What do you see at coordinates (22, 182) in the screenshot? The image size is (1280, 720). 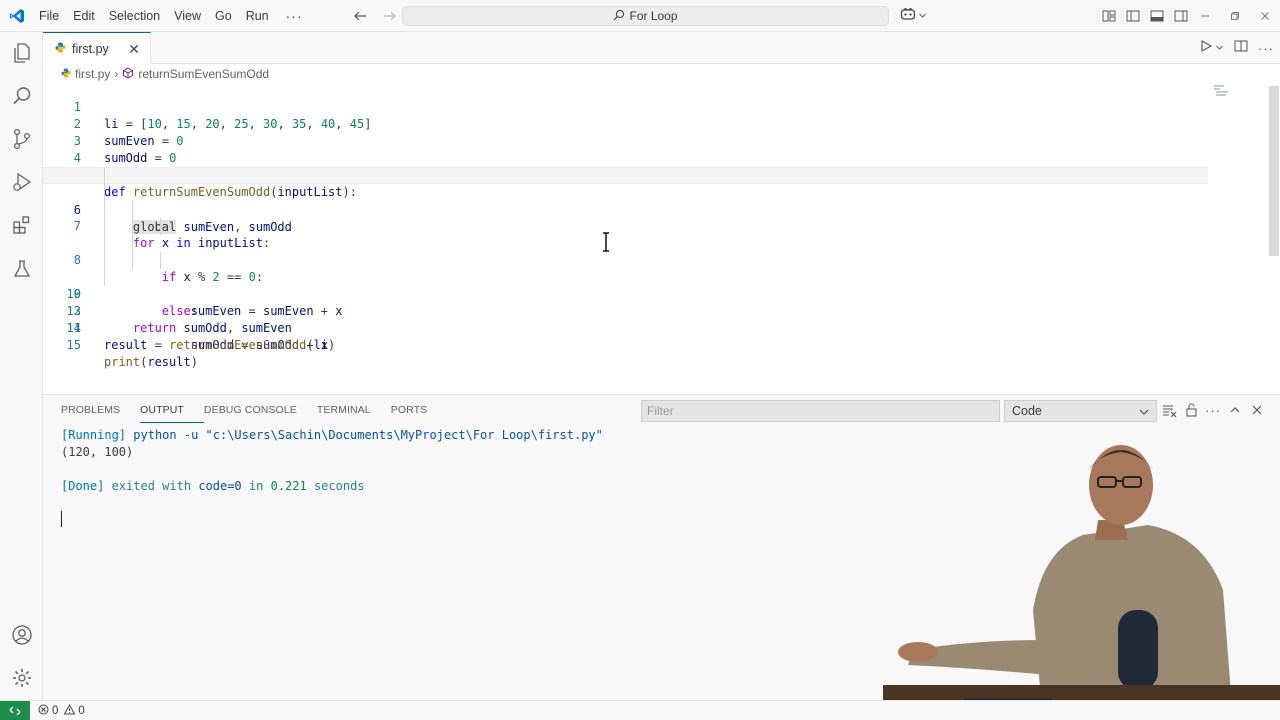 I see `run-debug-icon` at bounding box center [22, 182].